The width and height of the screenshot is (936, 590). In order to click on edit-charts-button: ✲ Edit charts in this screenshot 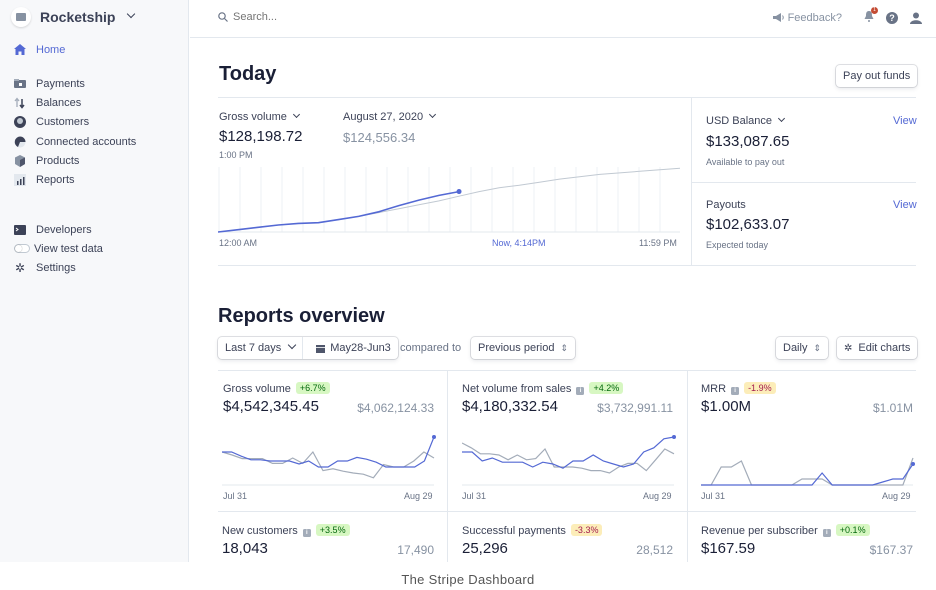, I will do `click(877, 348)`.